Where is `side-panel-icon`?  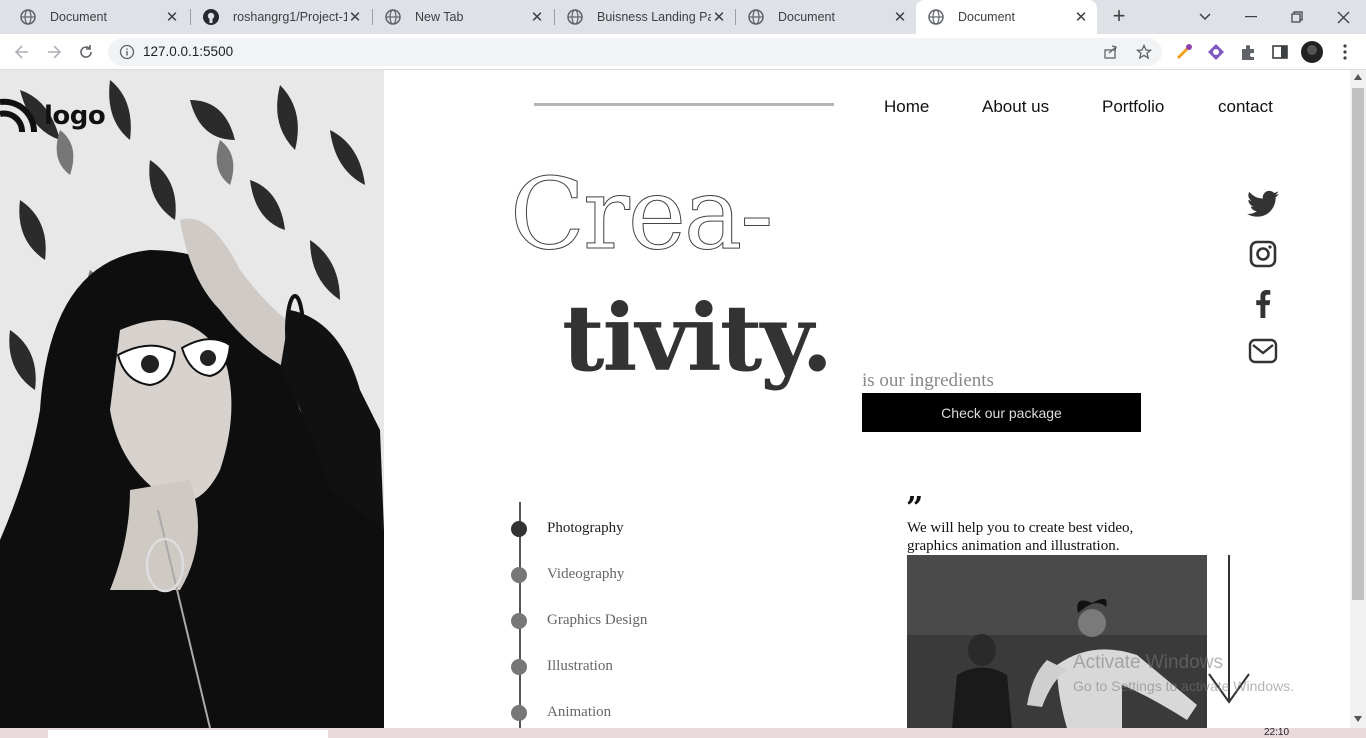 side-panel-icon is located at coordinates (1280, 52).